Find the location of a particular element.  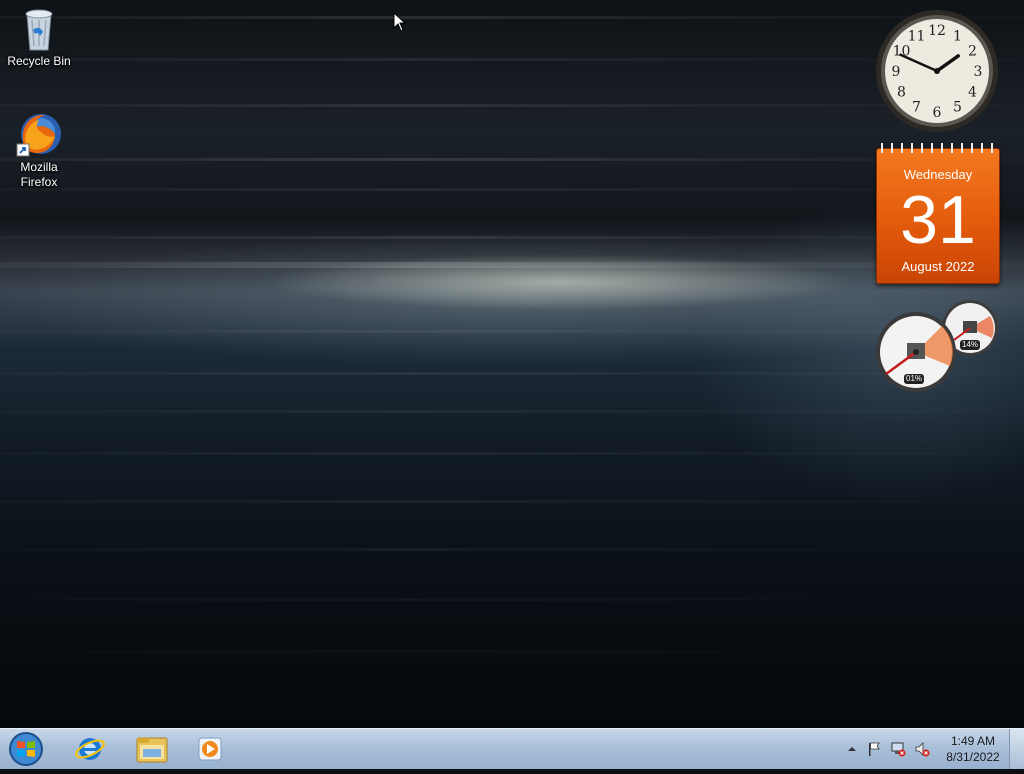

calendar-date: 31 is located at coordinates (938, 220).